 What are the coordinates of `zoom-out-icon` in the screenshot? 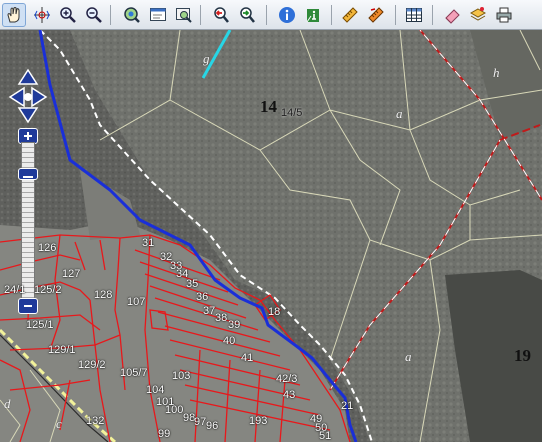 It's located at (94, 15).